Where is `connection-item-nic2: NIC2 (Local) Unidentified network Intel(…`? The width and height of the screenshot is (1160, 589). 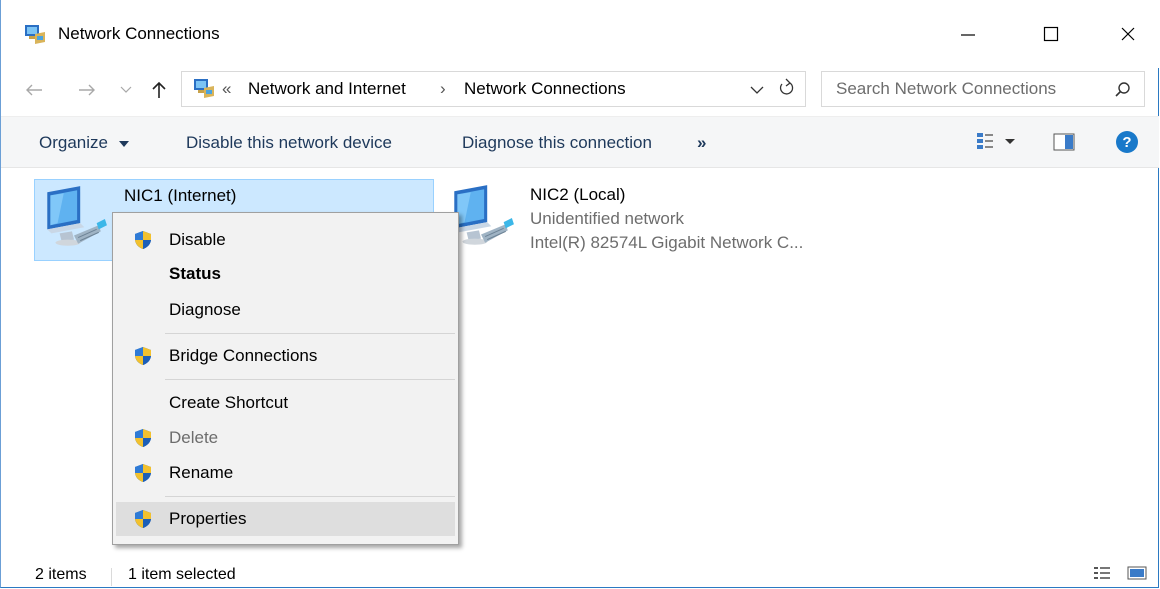 connection-item-nic2: NIC2 (Local) Unidentified network Intel(… is located at coordinates (652, 220).